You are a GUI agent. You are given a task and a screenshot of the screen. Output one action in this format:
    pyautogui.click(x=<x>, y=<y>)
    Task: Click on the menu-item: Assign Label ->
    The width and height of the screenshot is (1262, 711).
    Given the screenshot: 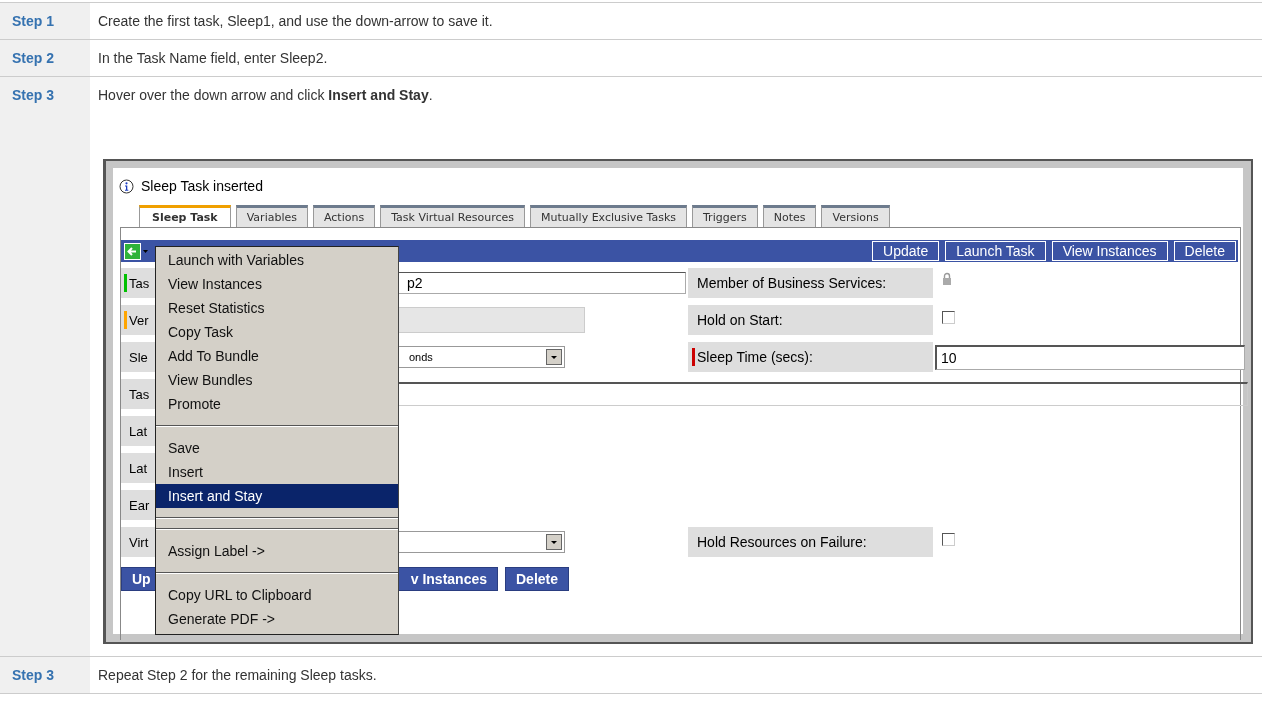 What is the action you would take?
    pyautogui.click(x=277, y=551)
    